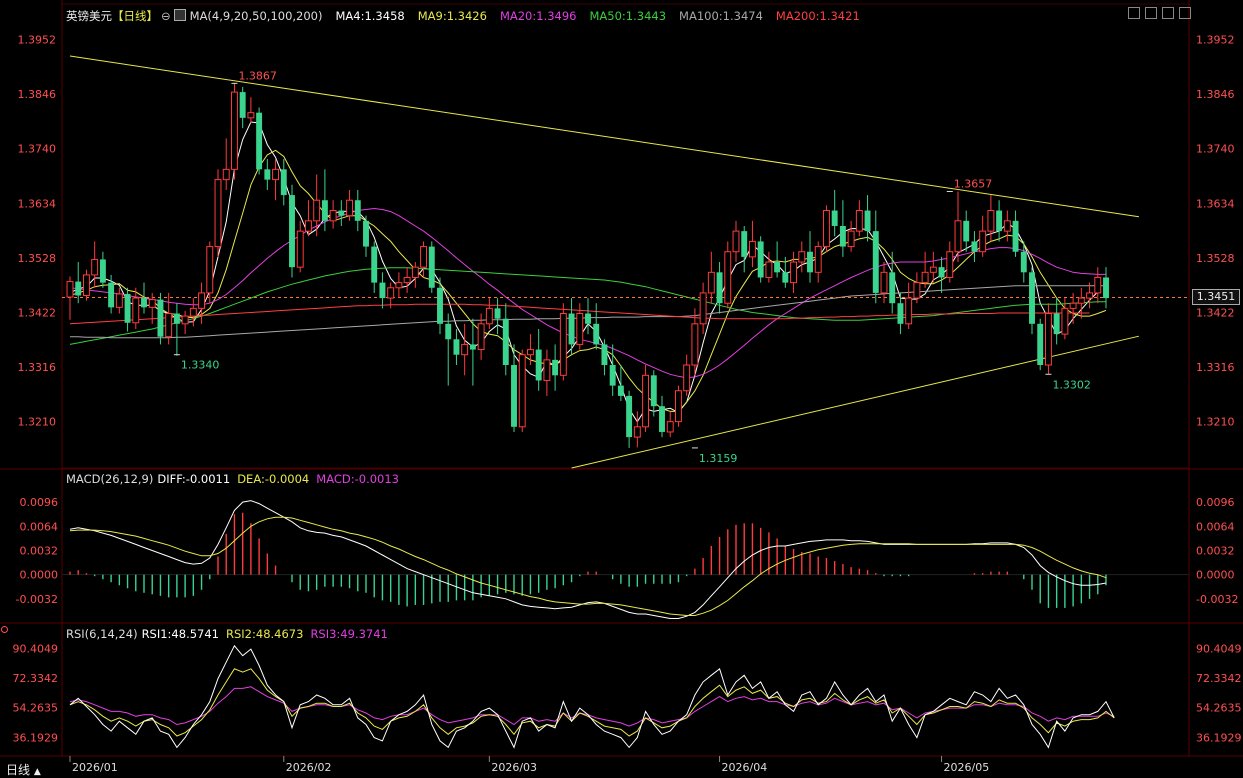 This screenshot has height=778, width=1243. I want to click on macd-diff-value: DIFF:-0.0011, so click(194, 479).